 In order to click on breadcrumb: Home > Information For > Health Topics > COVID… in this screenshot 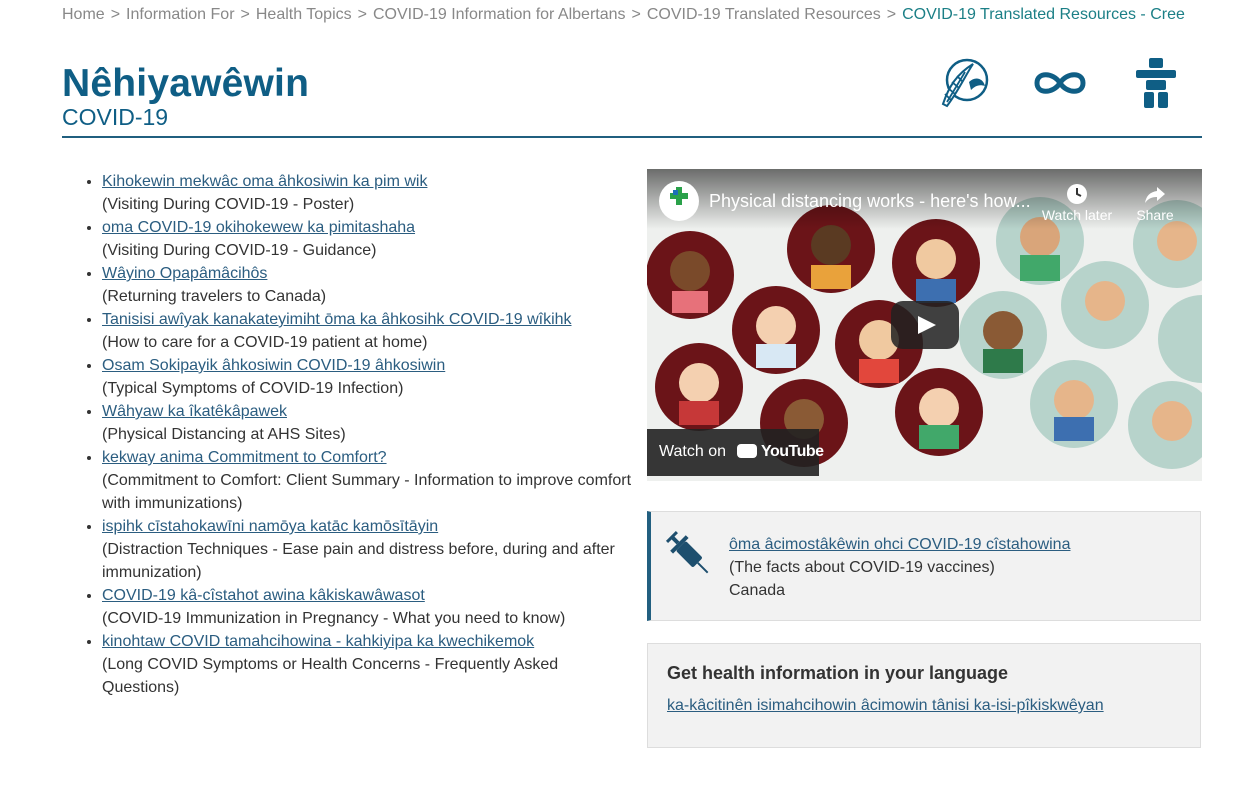, I will do `click(623, 15)`.